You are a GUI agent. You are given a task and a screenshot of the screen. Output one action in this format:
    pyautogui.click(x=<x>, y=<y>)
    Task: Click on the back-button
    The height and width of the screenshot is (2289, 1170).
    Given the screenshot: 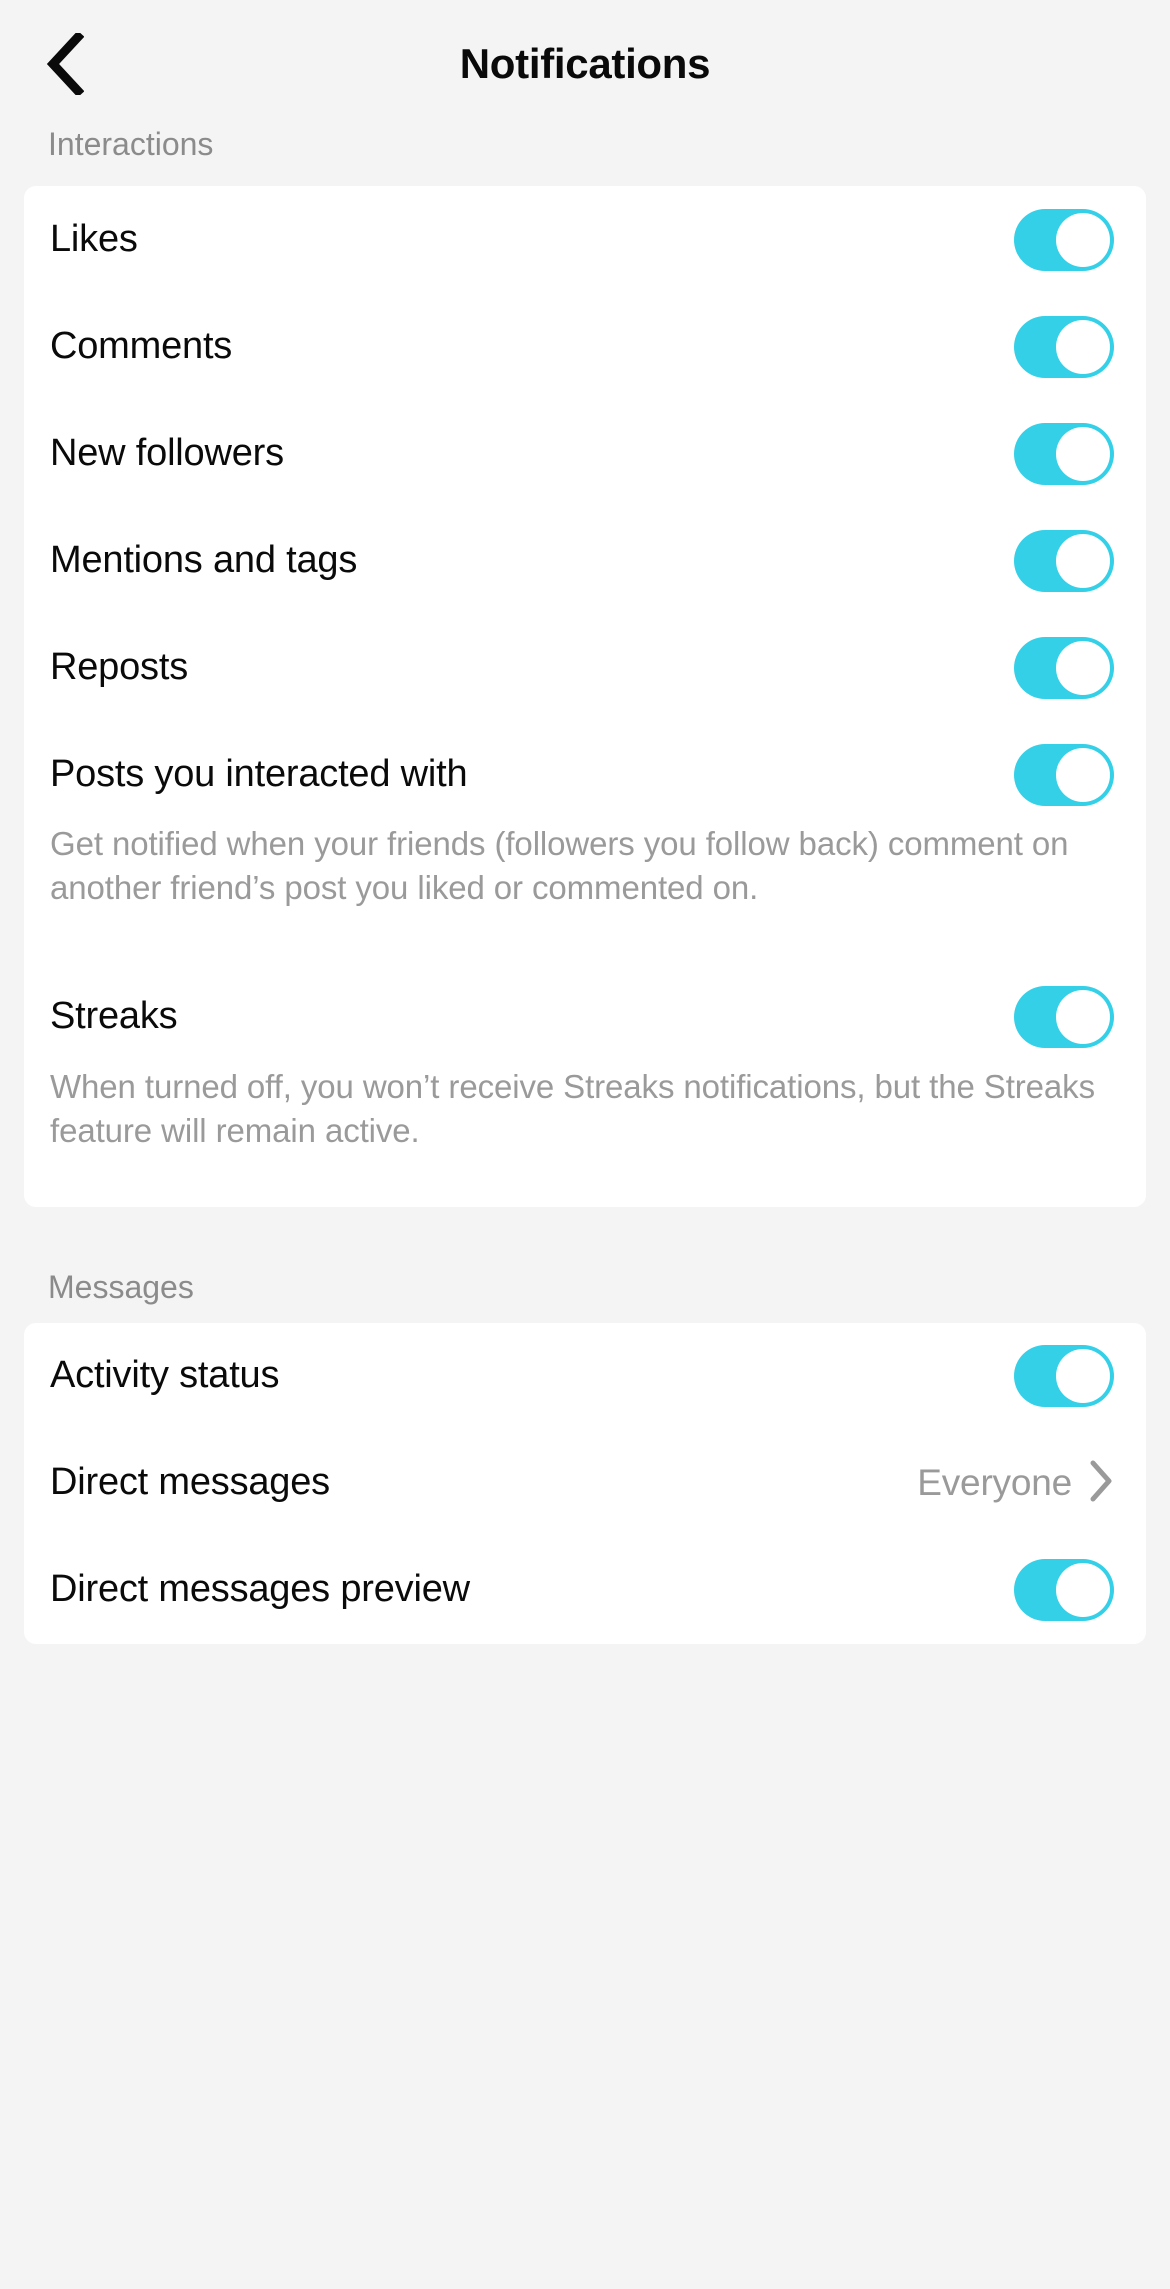 What is the action you would take?
    pyautogui.click(x=65, y=64)
    